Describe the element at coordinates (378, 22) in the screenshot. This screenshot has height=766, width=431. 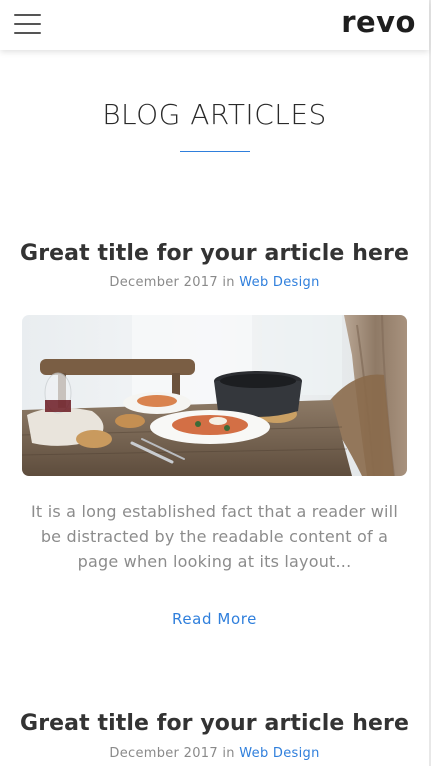
I see `site-logo: revo` at that location.